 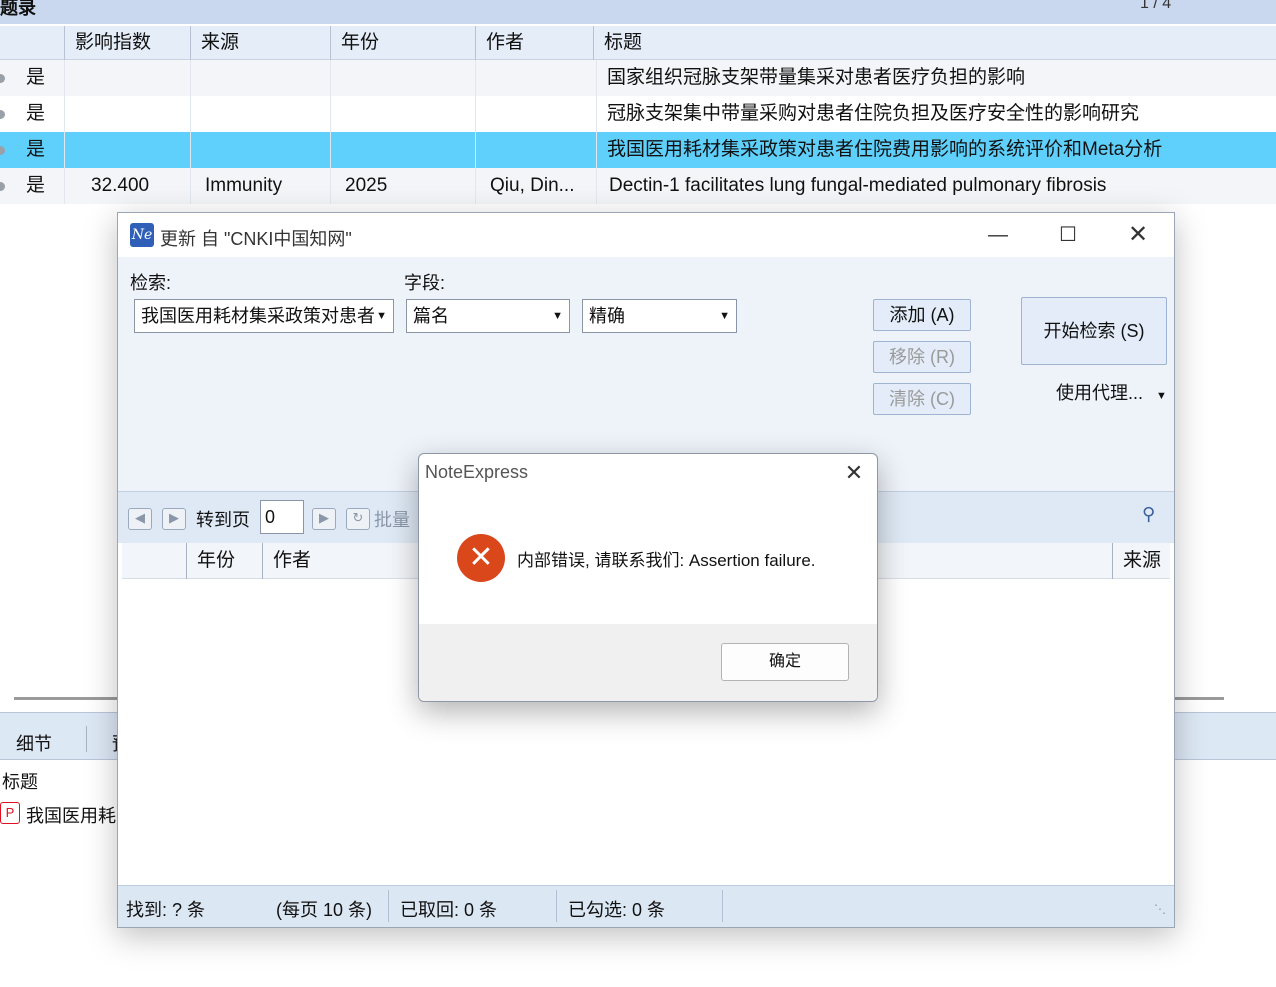 What do you see at coordinates (20, 782) in the screenshot?
I see `detail-field-label: 标题` at bounding box center [20, 782].